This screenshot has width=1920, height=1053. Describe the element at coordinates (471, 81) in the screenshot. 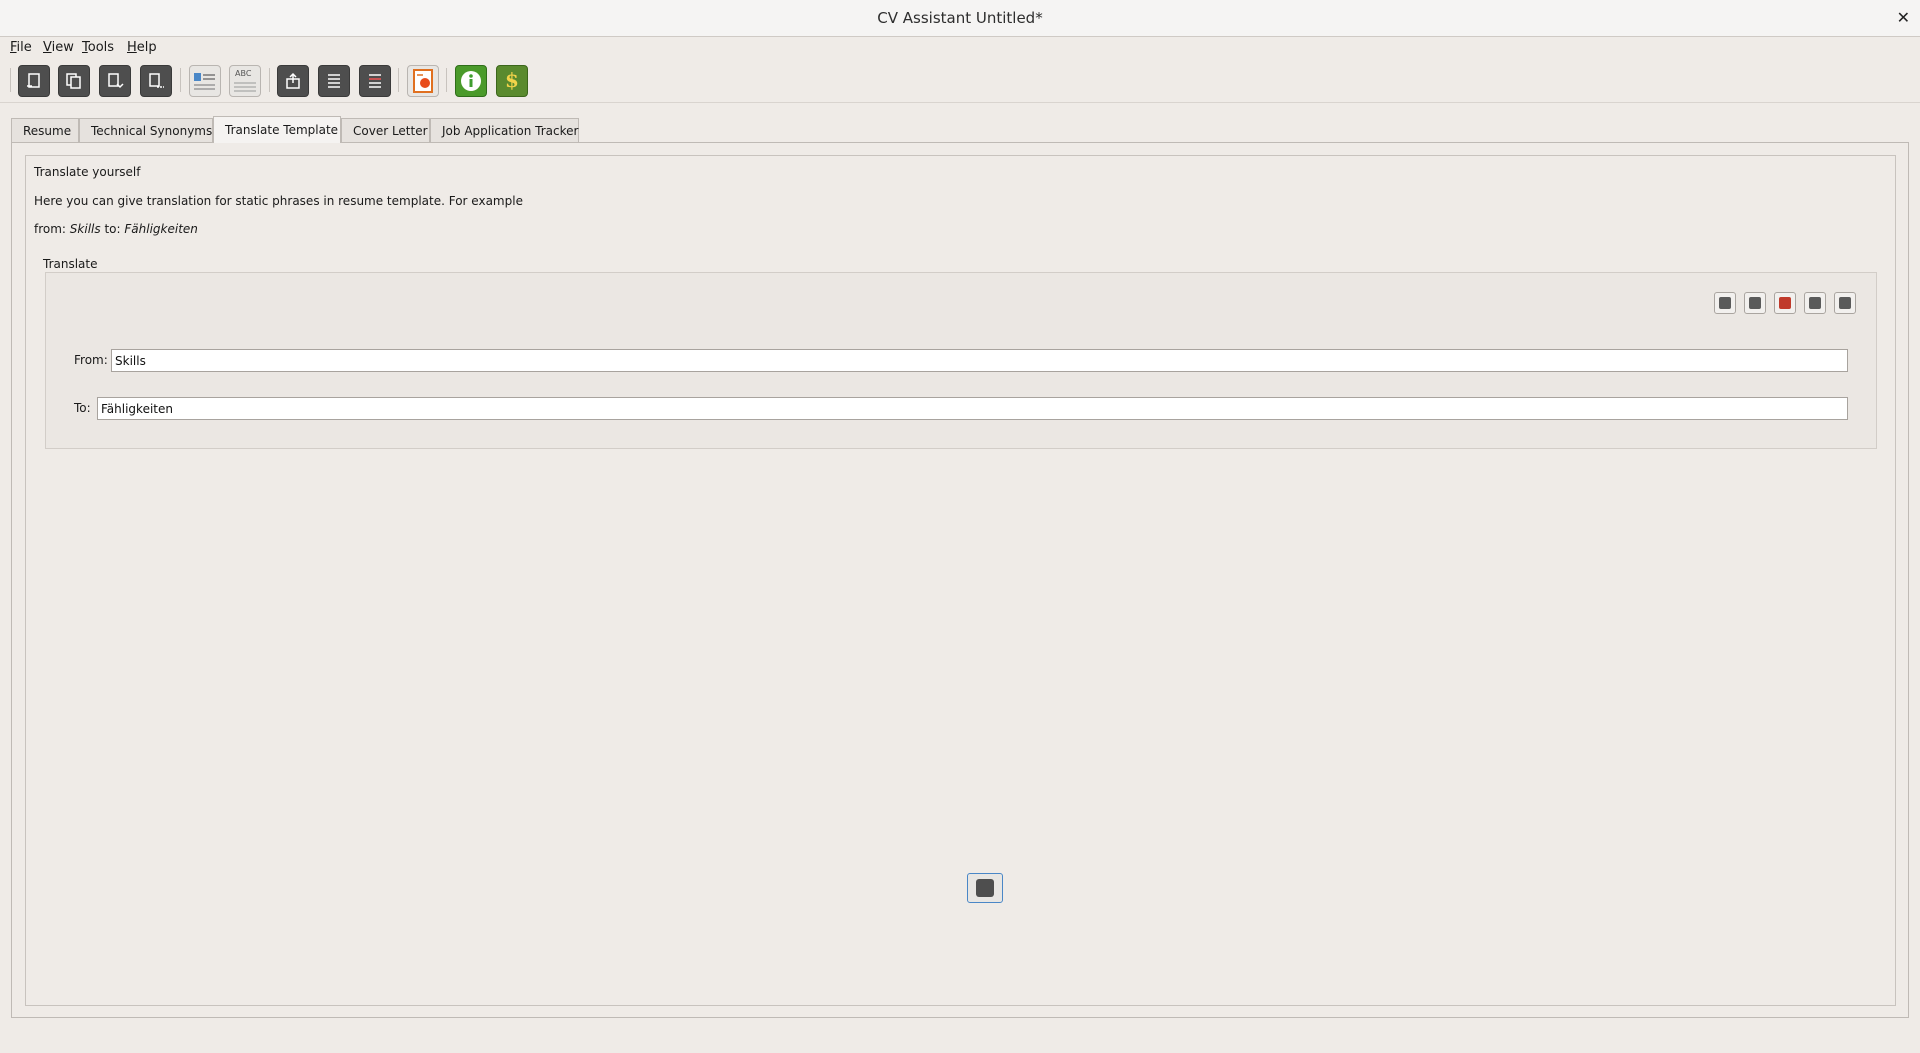

I see `info-icon` at that location.